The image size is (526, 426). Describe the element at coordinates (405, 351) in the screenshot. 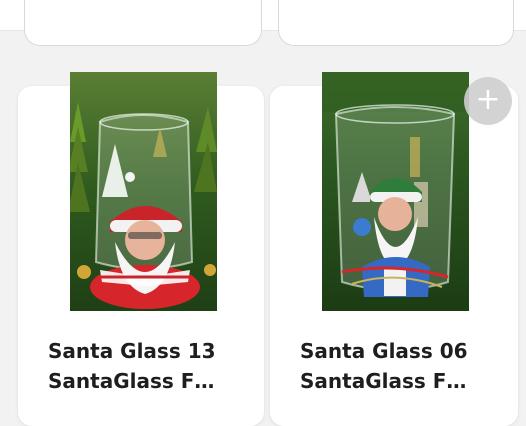

I see `product-title: Santa Glass 06` at that location.